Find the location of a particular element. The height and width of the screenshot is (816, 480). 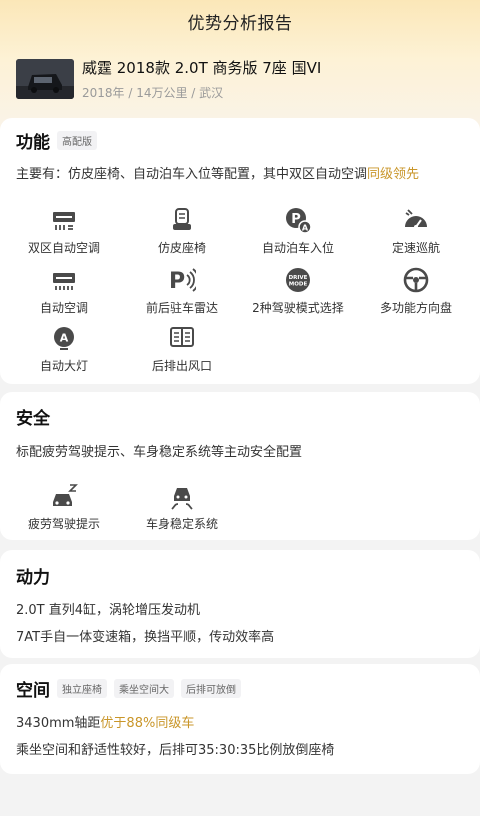

space-tag: 独立座椅 is located at coordinates (82, 688).